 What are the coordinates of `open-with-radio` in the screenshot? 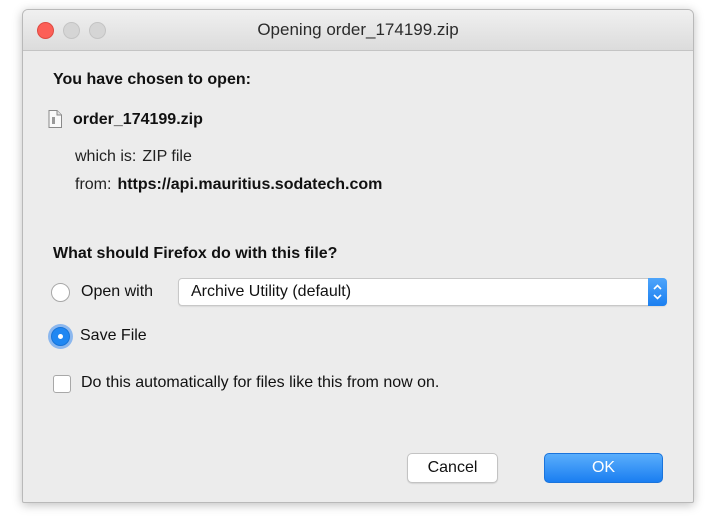 It's located at (60, 292).